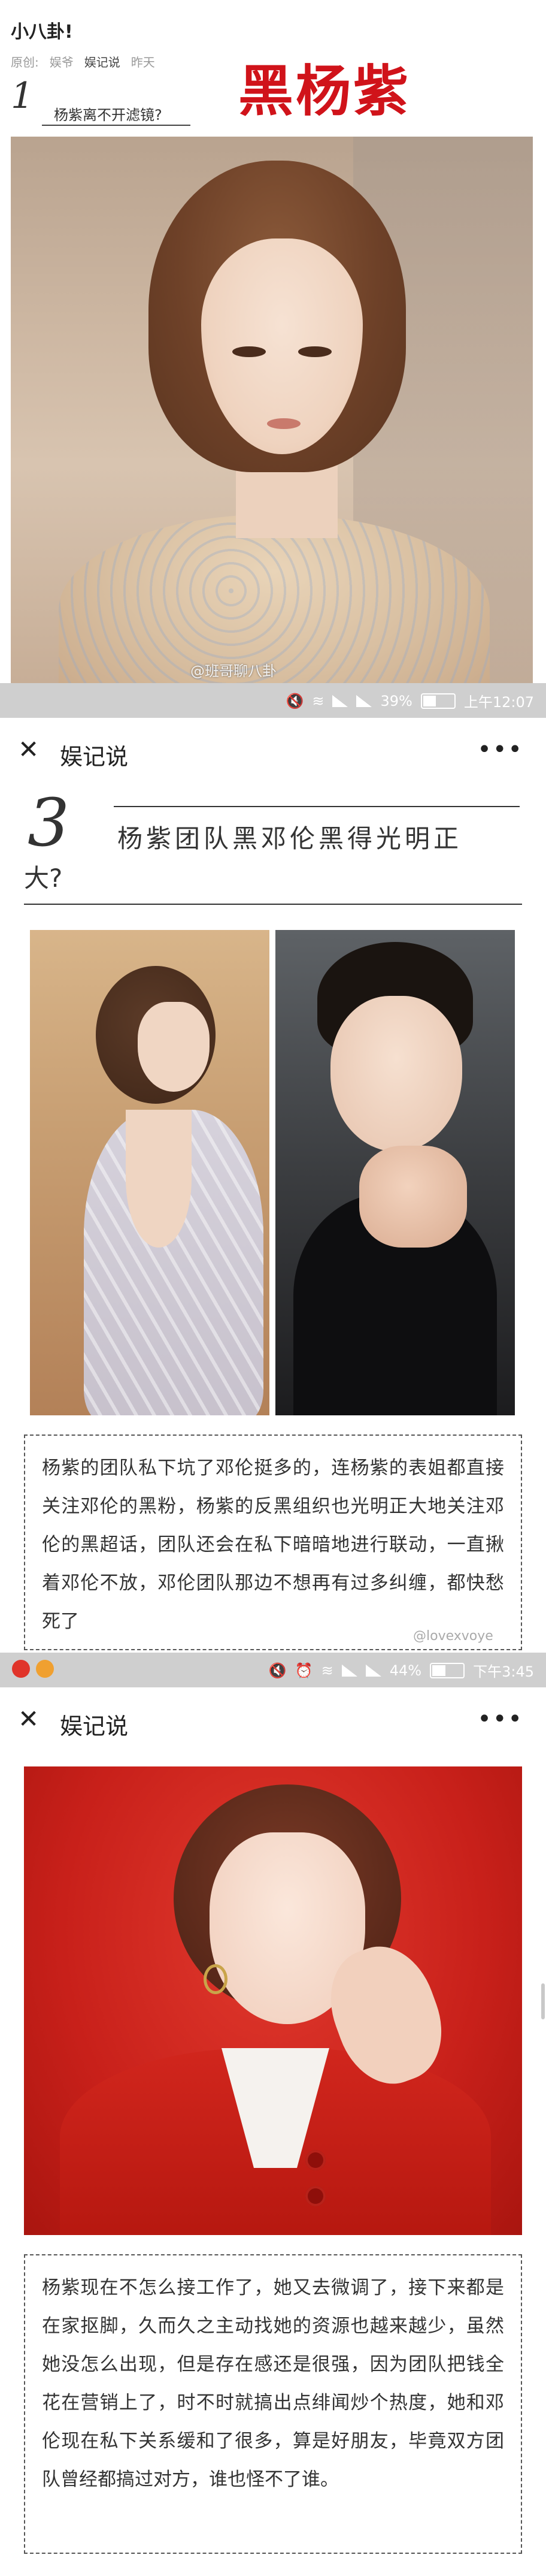 The width and height of the screenshot is (546, 2576). I want to click on notification-icons, so click(33, 1669).